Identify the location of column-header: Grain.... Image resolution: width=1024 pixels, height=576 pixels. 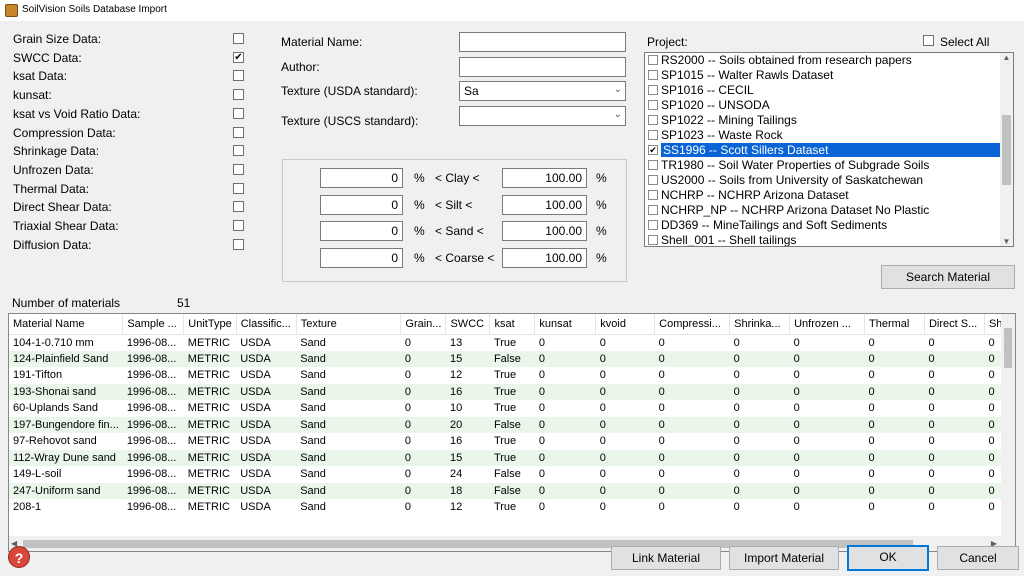
(423, 324).